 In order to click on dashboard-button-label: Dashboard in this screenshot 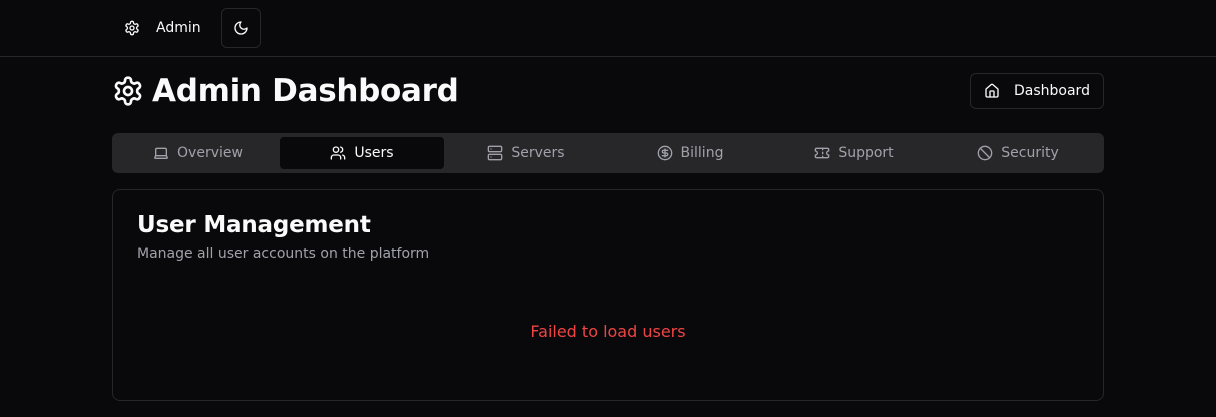, I will do `click(1052, 91)`.